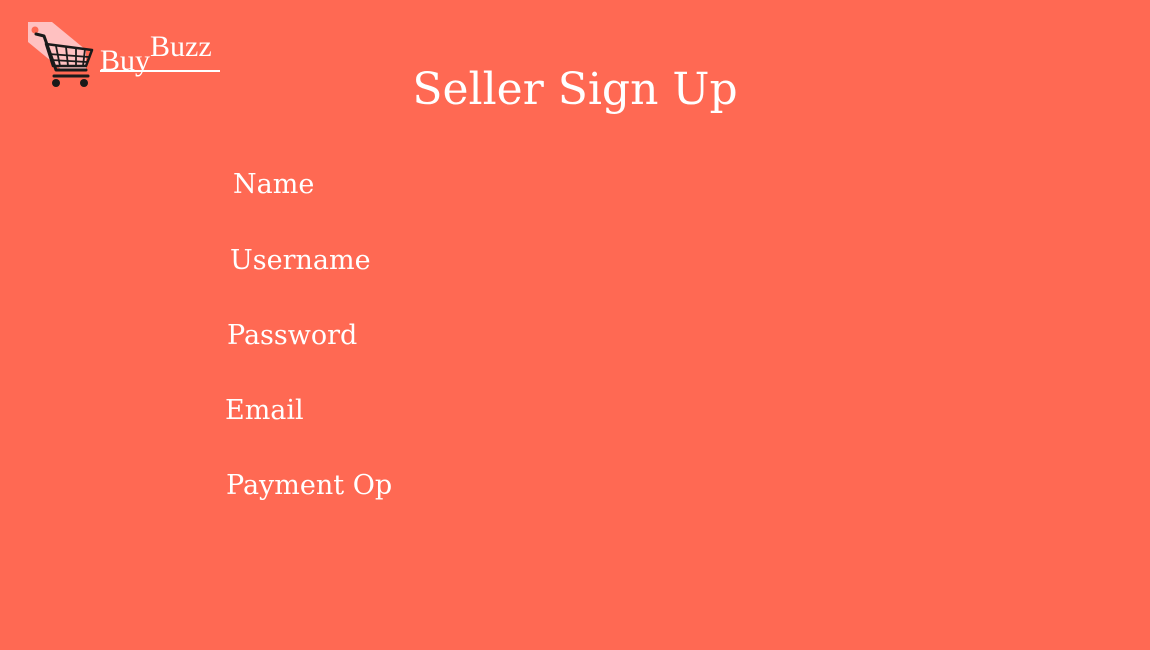 The image size is (1150, 650). What do you see at coordinates (264, 410) in the screenshot?
I see `email-label: Email` at bounding box center [264, 410].